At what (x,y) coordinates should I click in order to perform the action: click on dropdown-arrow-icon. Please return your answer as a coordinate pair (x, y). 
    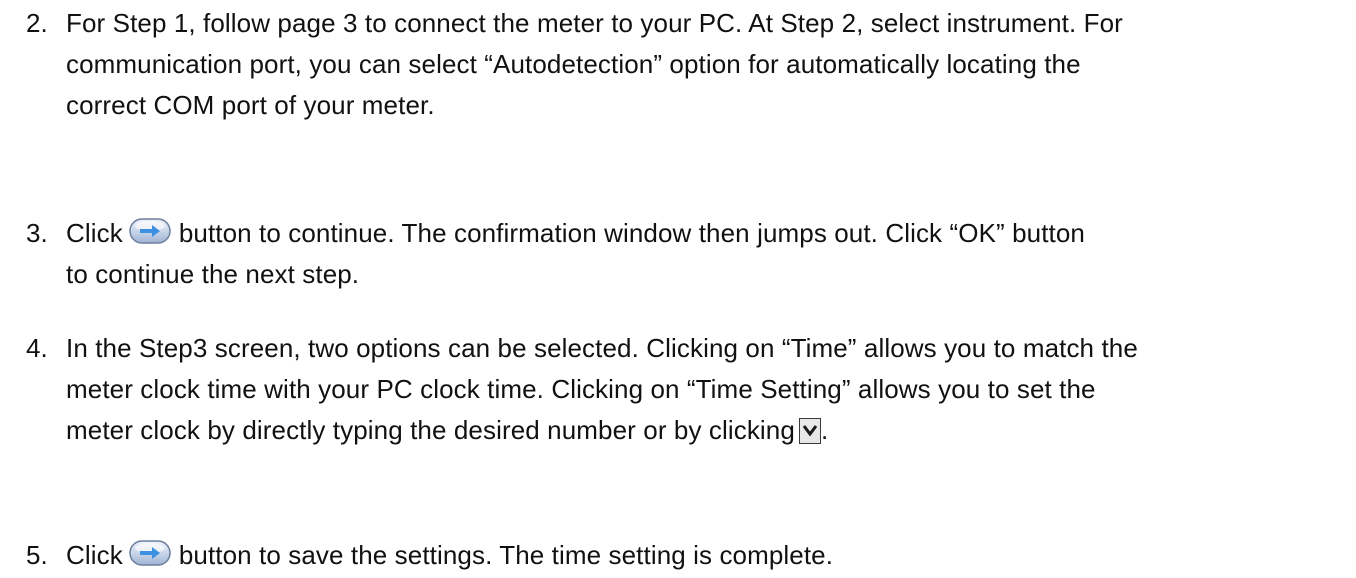
    Looking at the image, I should click on (809, 431).